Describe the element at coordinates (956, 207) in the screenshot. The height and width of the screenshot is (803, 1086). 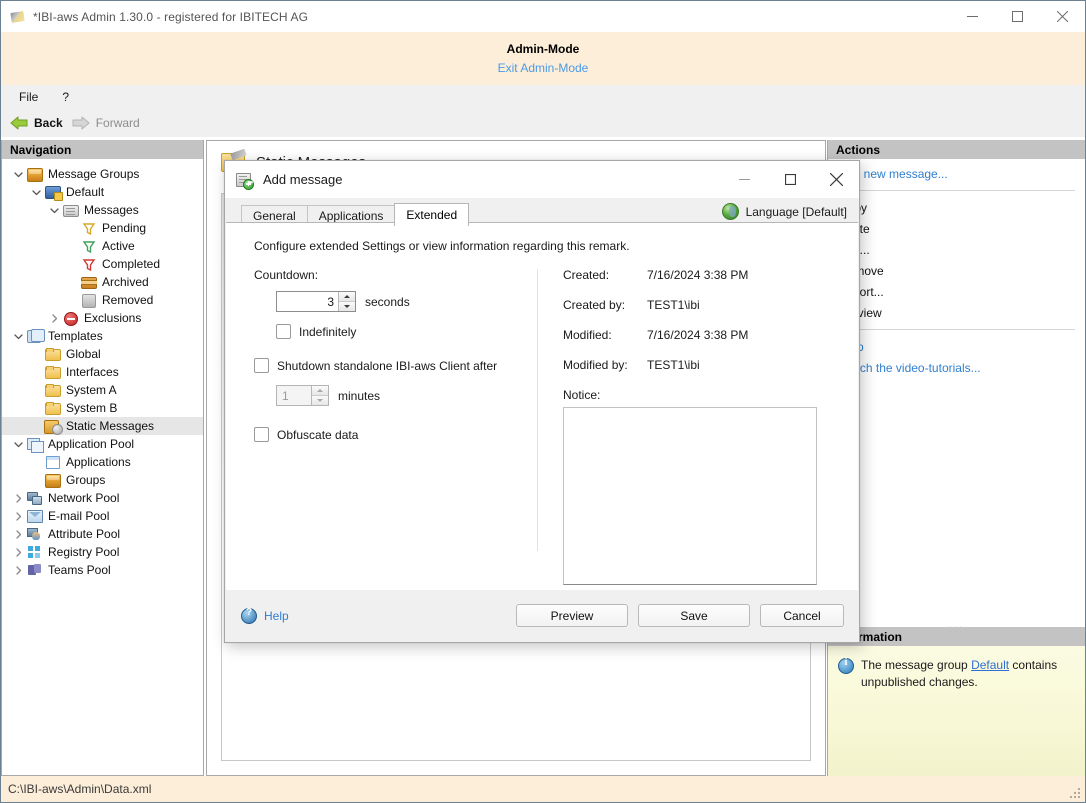
I see `action-copy: Copy` at that location.